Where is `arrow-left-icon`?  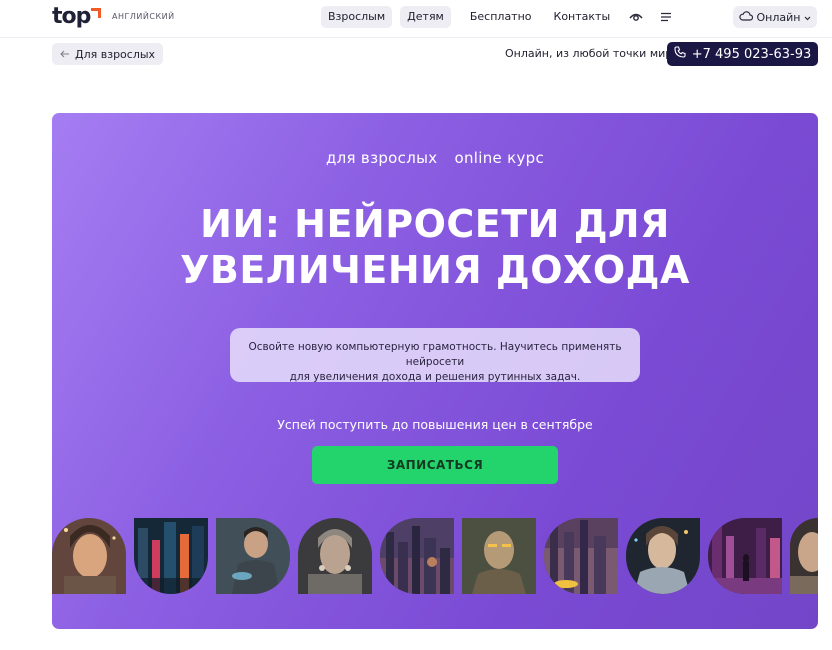
arrow-left-icon is located at coordinates (65, 54).